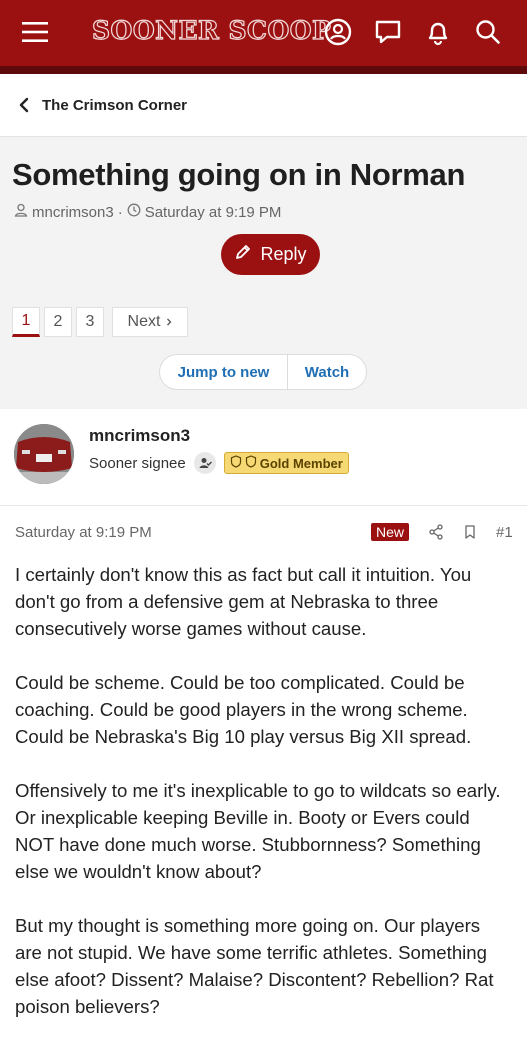 This screenshot has height=1047, width=527. What do you see at coordinates (390, 532) in the screenshot?
I see `new-badge: New` at bounding box center [390, 532].